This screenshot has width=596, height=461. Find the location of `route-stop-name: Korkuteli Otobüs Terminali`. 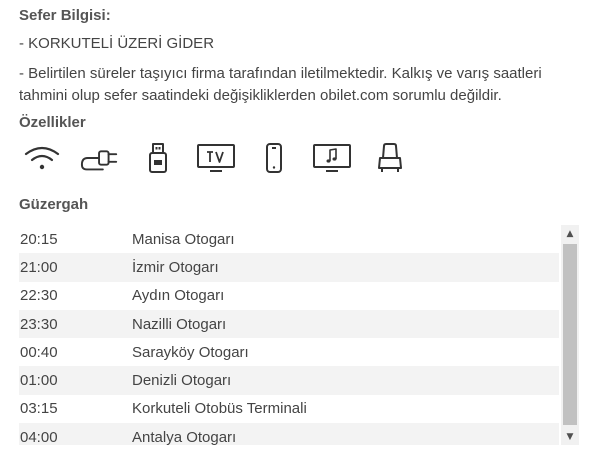

route-stop-name: Korkuteli Otobüs Terminali is located at coordinates (219, 409).